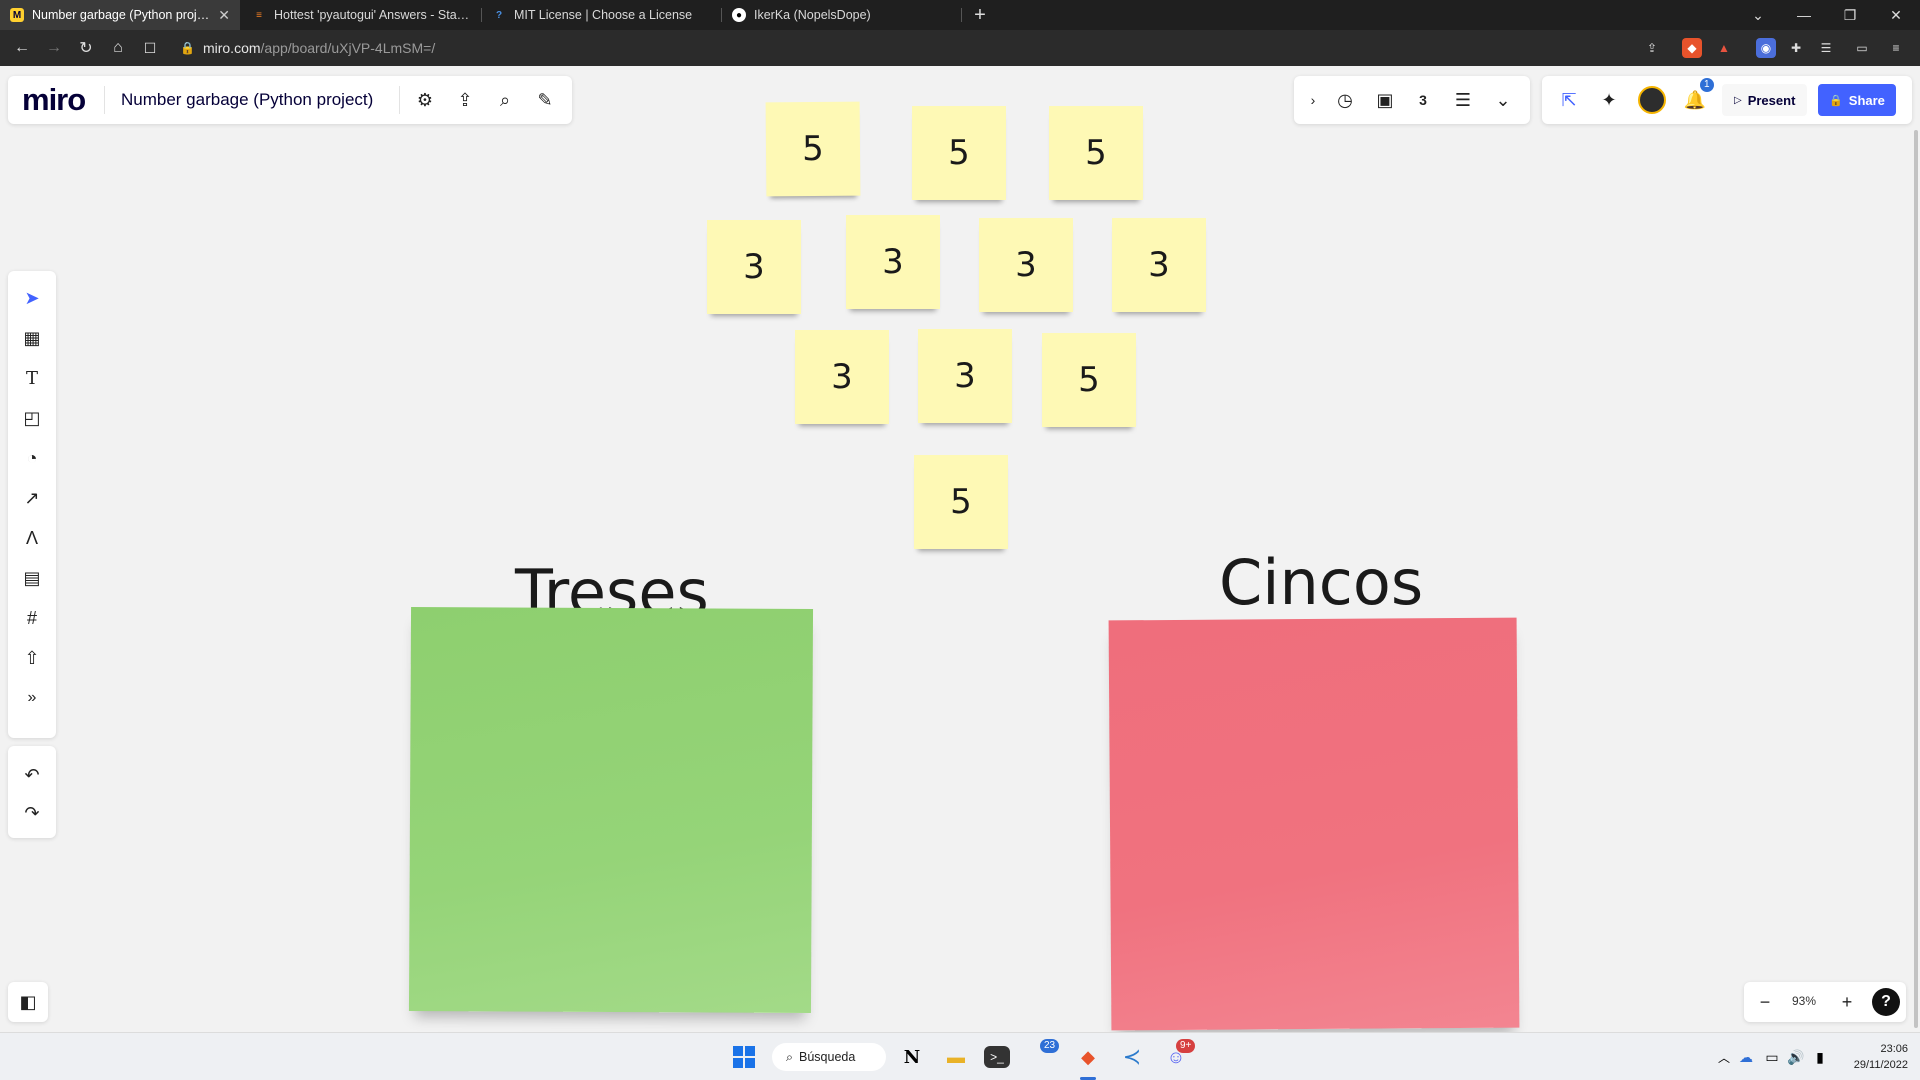 This screenshot has width=1920, height=1080. What do you see at coordinates (1850, 15) in the screenshot?
I see `restore-icon: ❐` at bounding box center [1850, 15].